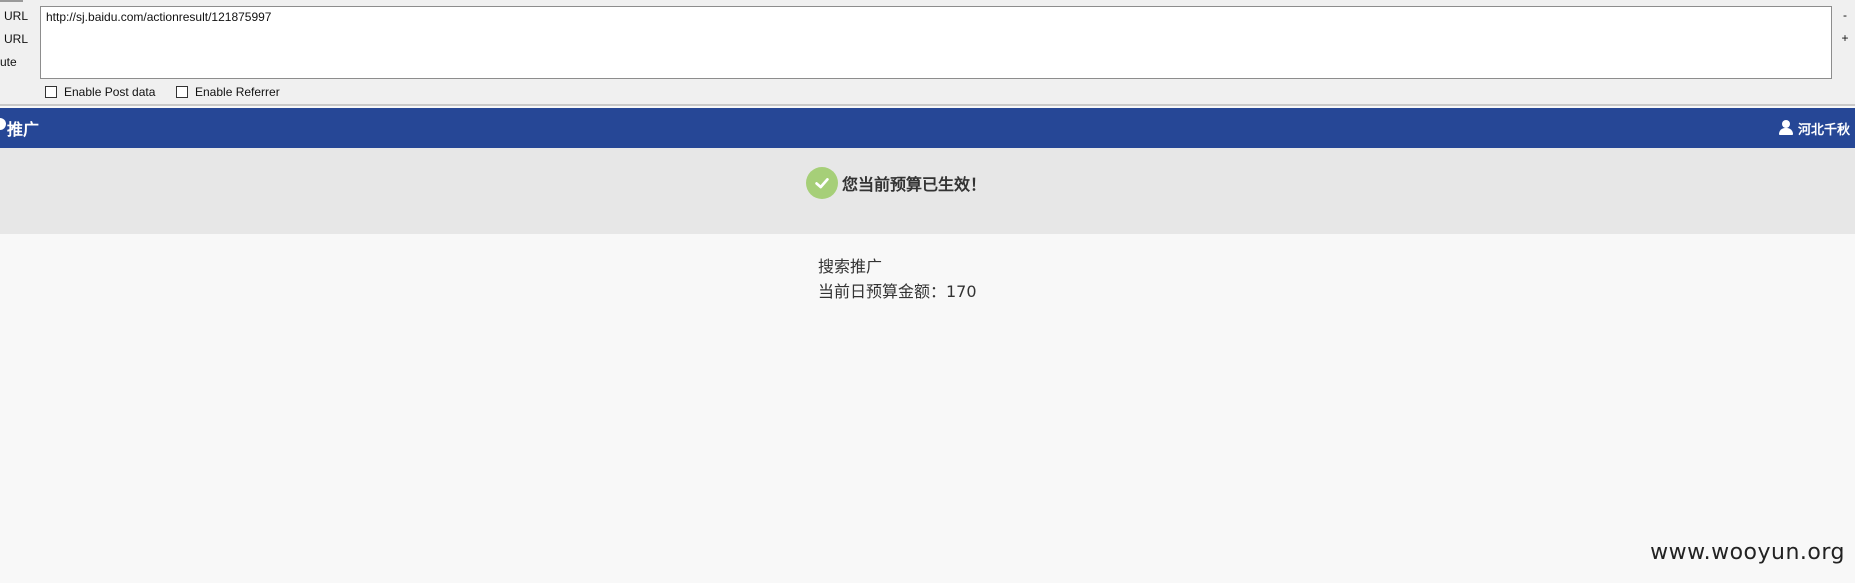 The image size is (1855, 583). I want to click on result-details: 搜索推广 当前日预算金额：170, so click(897, 279).